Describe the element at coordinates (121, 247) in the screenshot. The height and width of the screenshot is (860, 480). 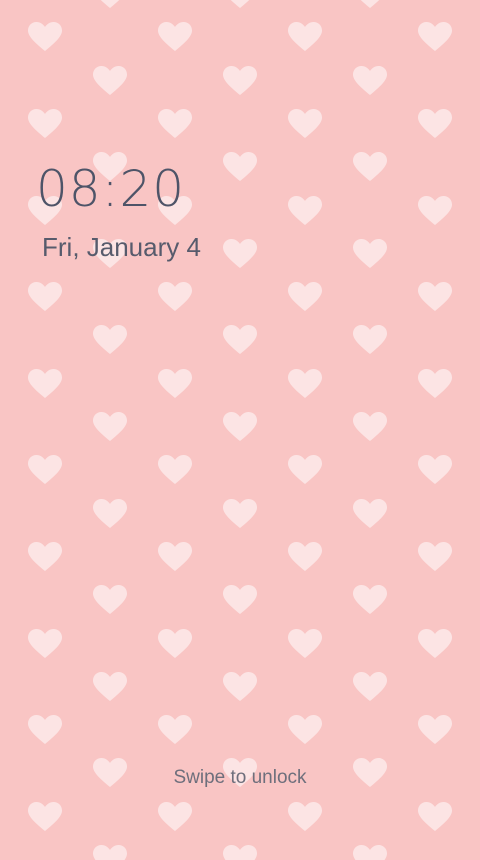
I see `date-text: Fri, January 4` at that location.